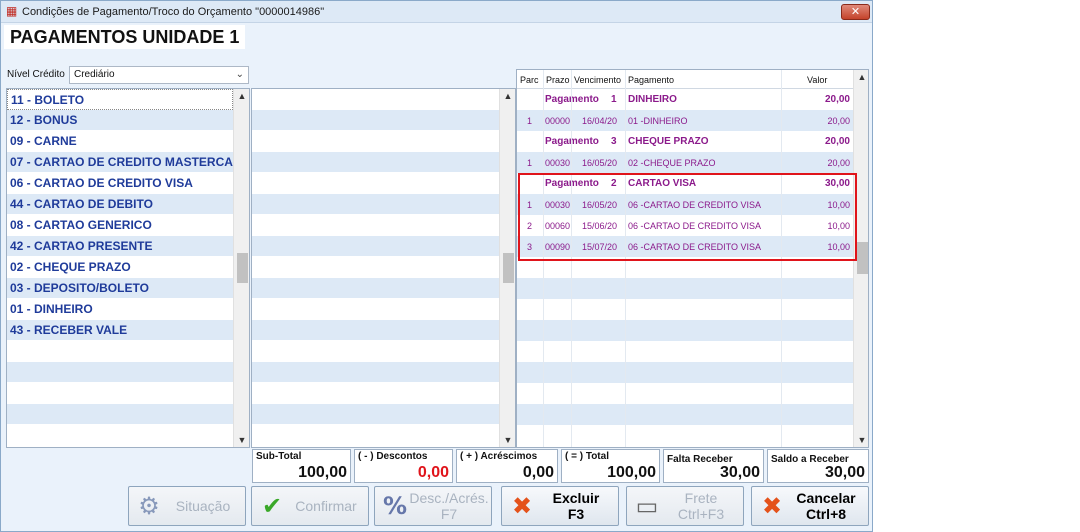 This screenshot has height=532, width=1080. Describe the element at coordinates (120, 309) in the screenshot. I see `payment-type-row: 01 - DINHEIRO` at that location.